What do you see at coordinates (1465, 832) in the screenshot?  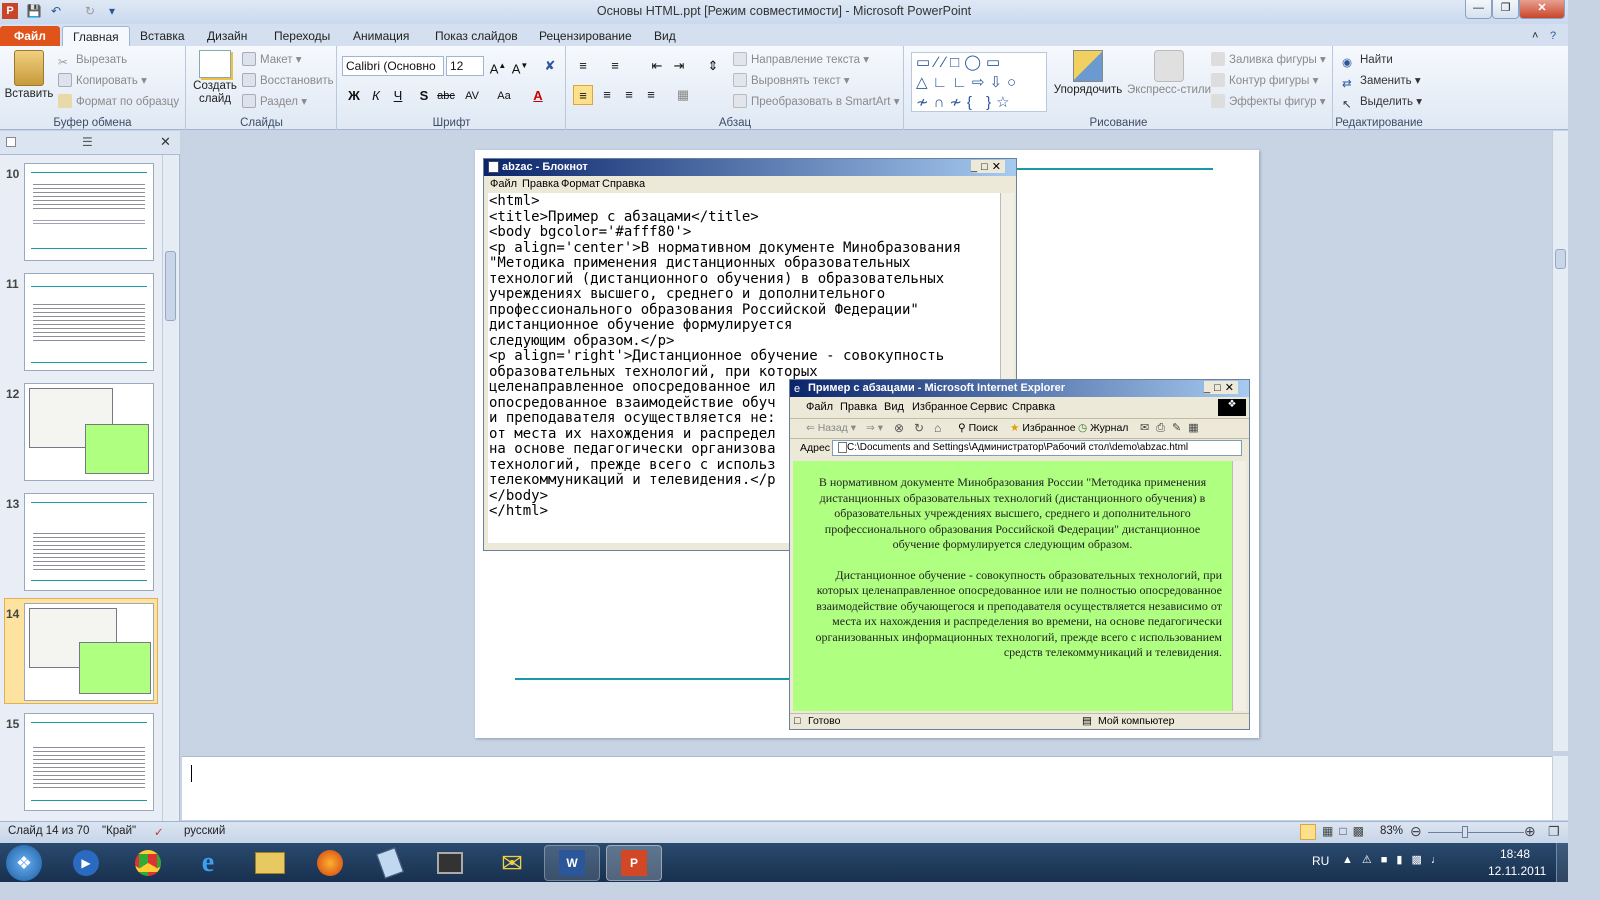 I see `zoom-slider-thumb` at bounding box center [1465, 832].